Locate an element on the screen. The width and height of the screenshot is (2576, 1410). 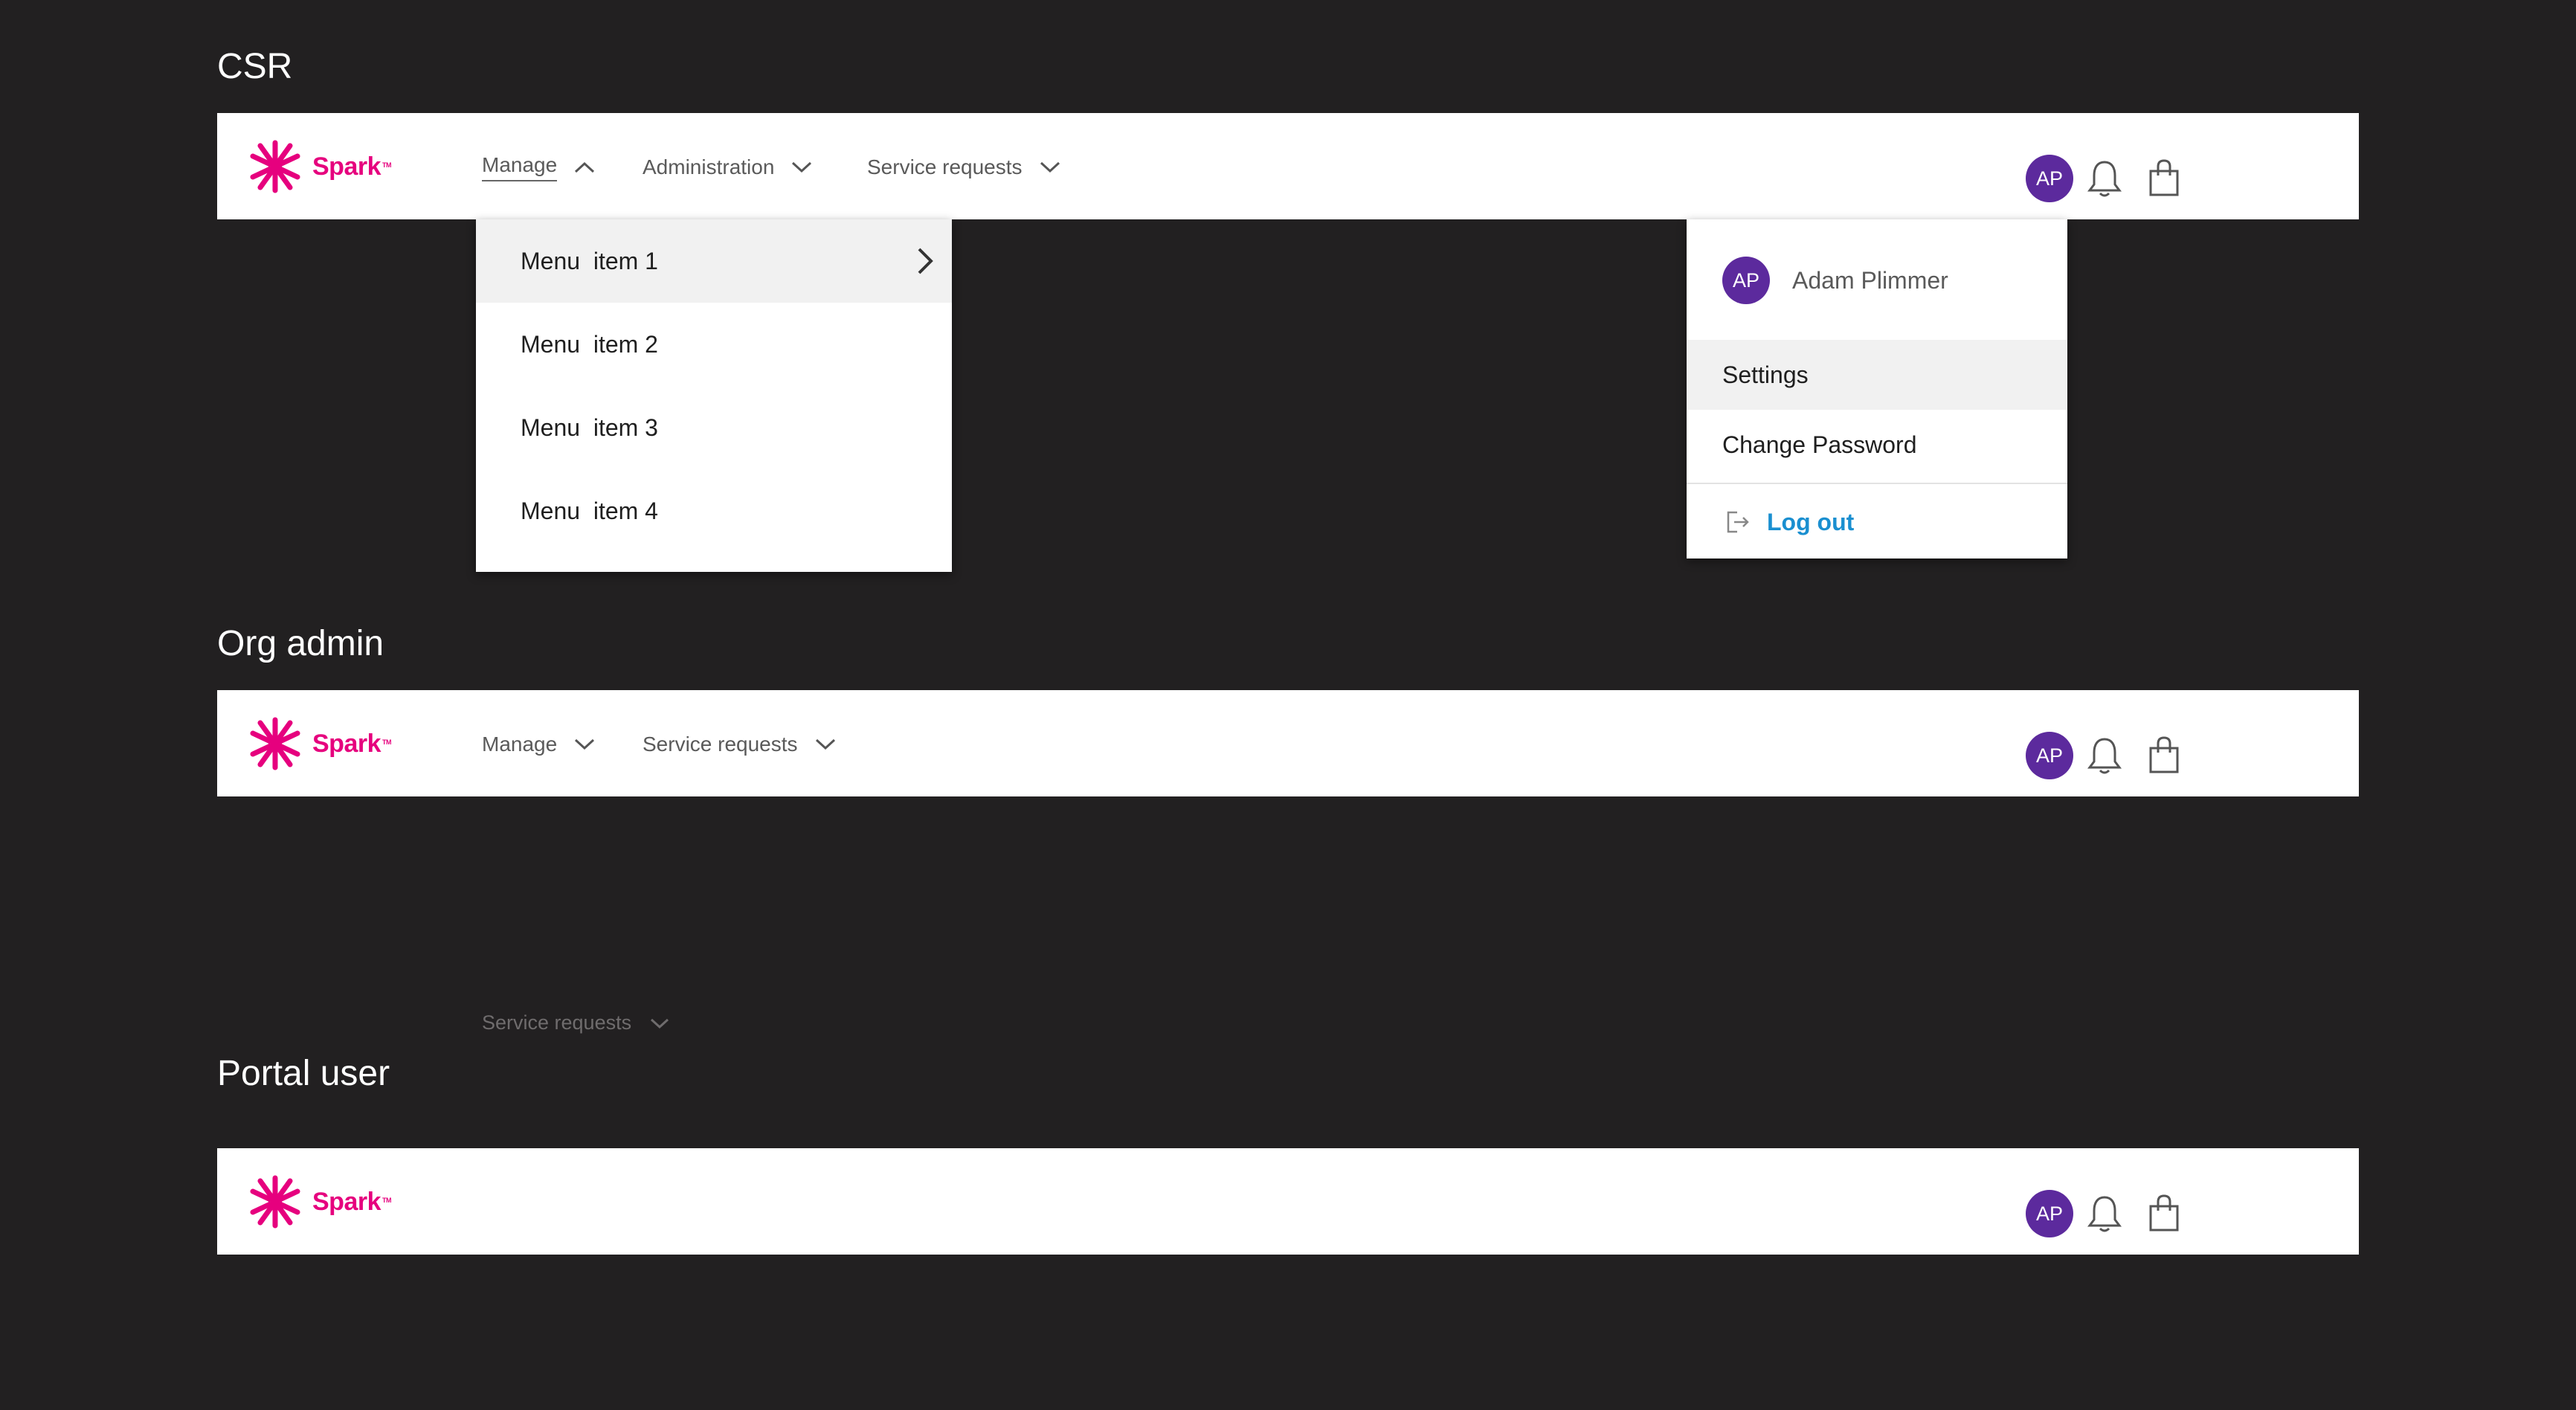
section-title-portal-user: Portal user is located at coordinates (303, 1073).